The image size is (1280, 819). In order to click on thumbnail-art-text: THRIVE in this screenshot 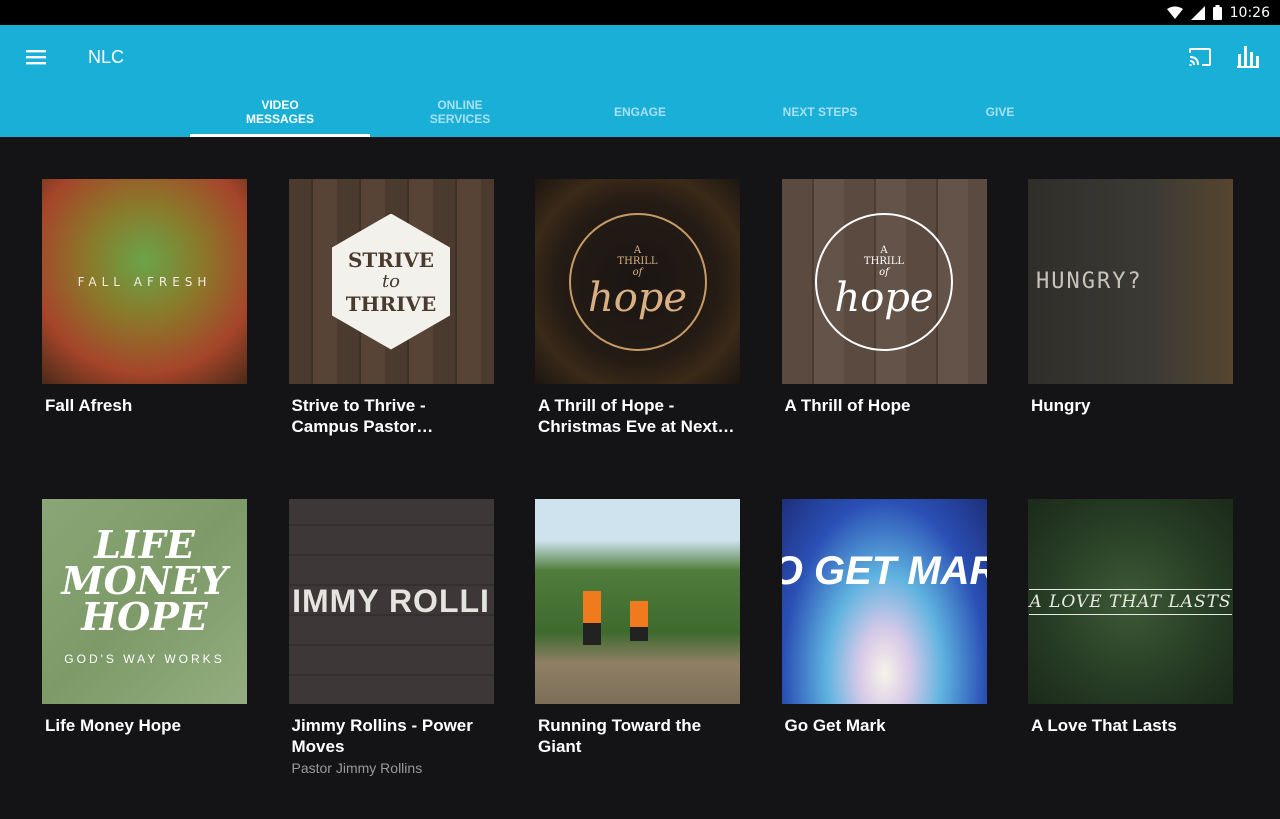, I will do `click(391, 303)`.